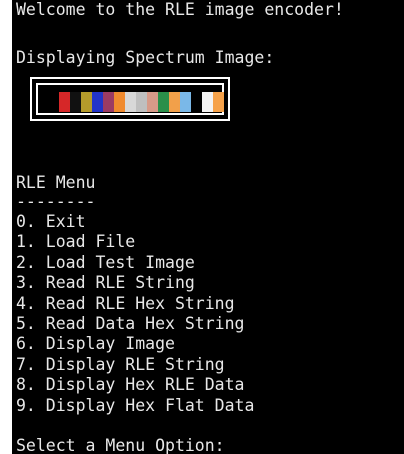 This screenshot has height=454, width=404. Describe the element at coordinates (145, 57) in the screenshot. I see `displaying-text: Displaying Spectrum Image:` at that location.